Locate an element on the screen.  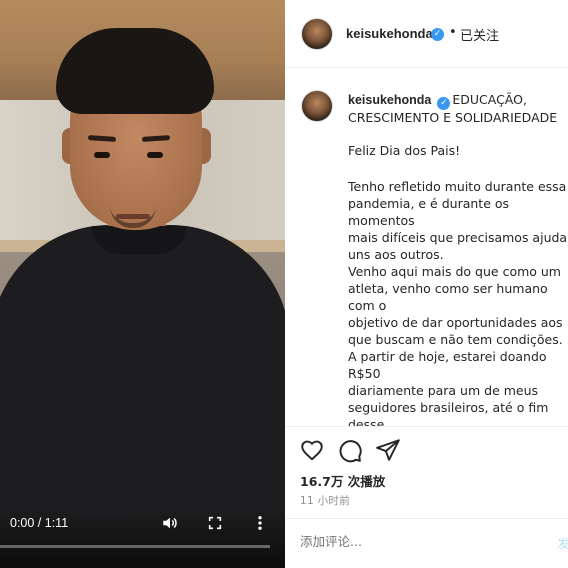
volume-icon is located at coordinates (170, 525).